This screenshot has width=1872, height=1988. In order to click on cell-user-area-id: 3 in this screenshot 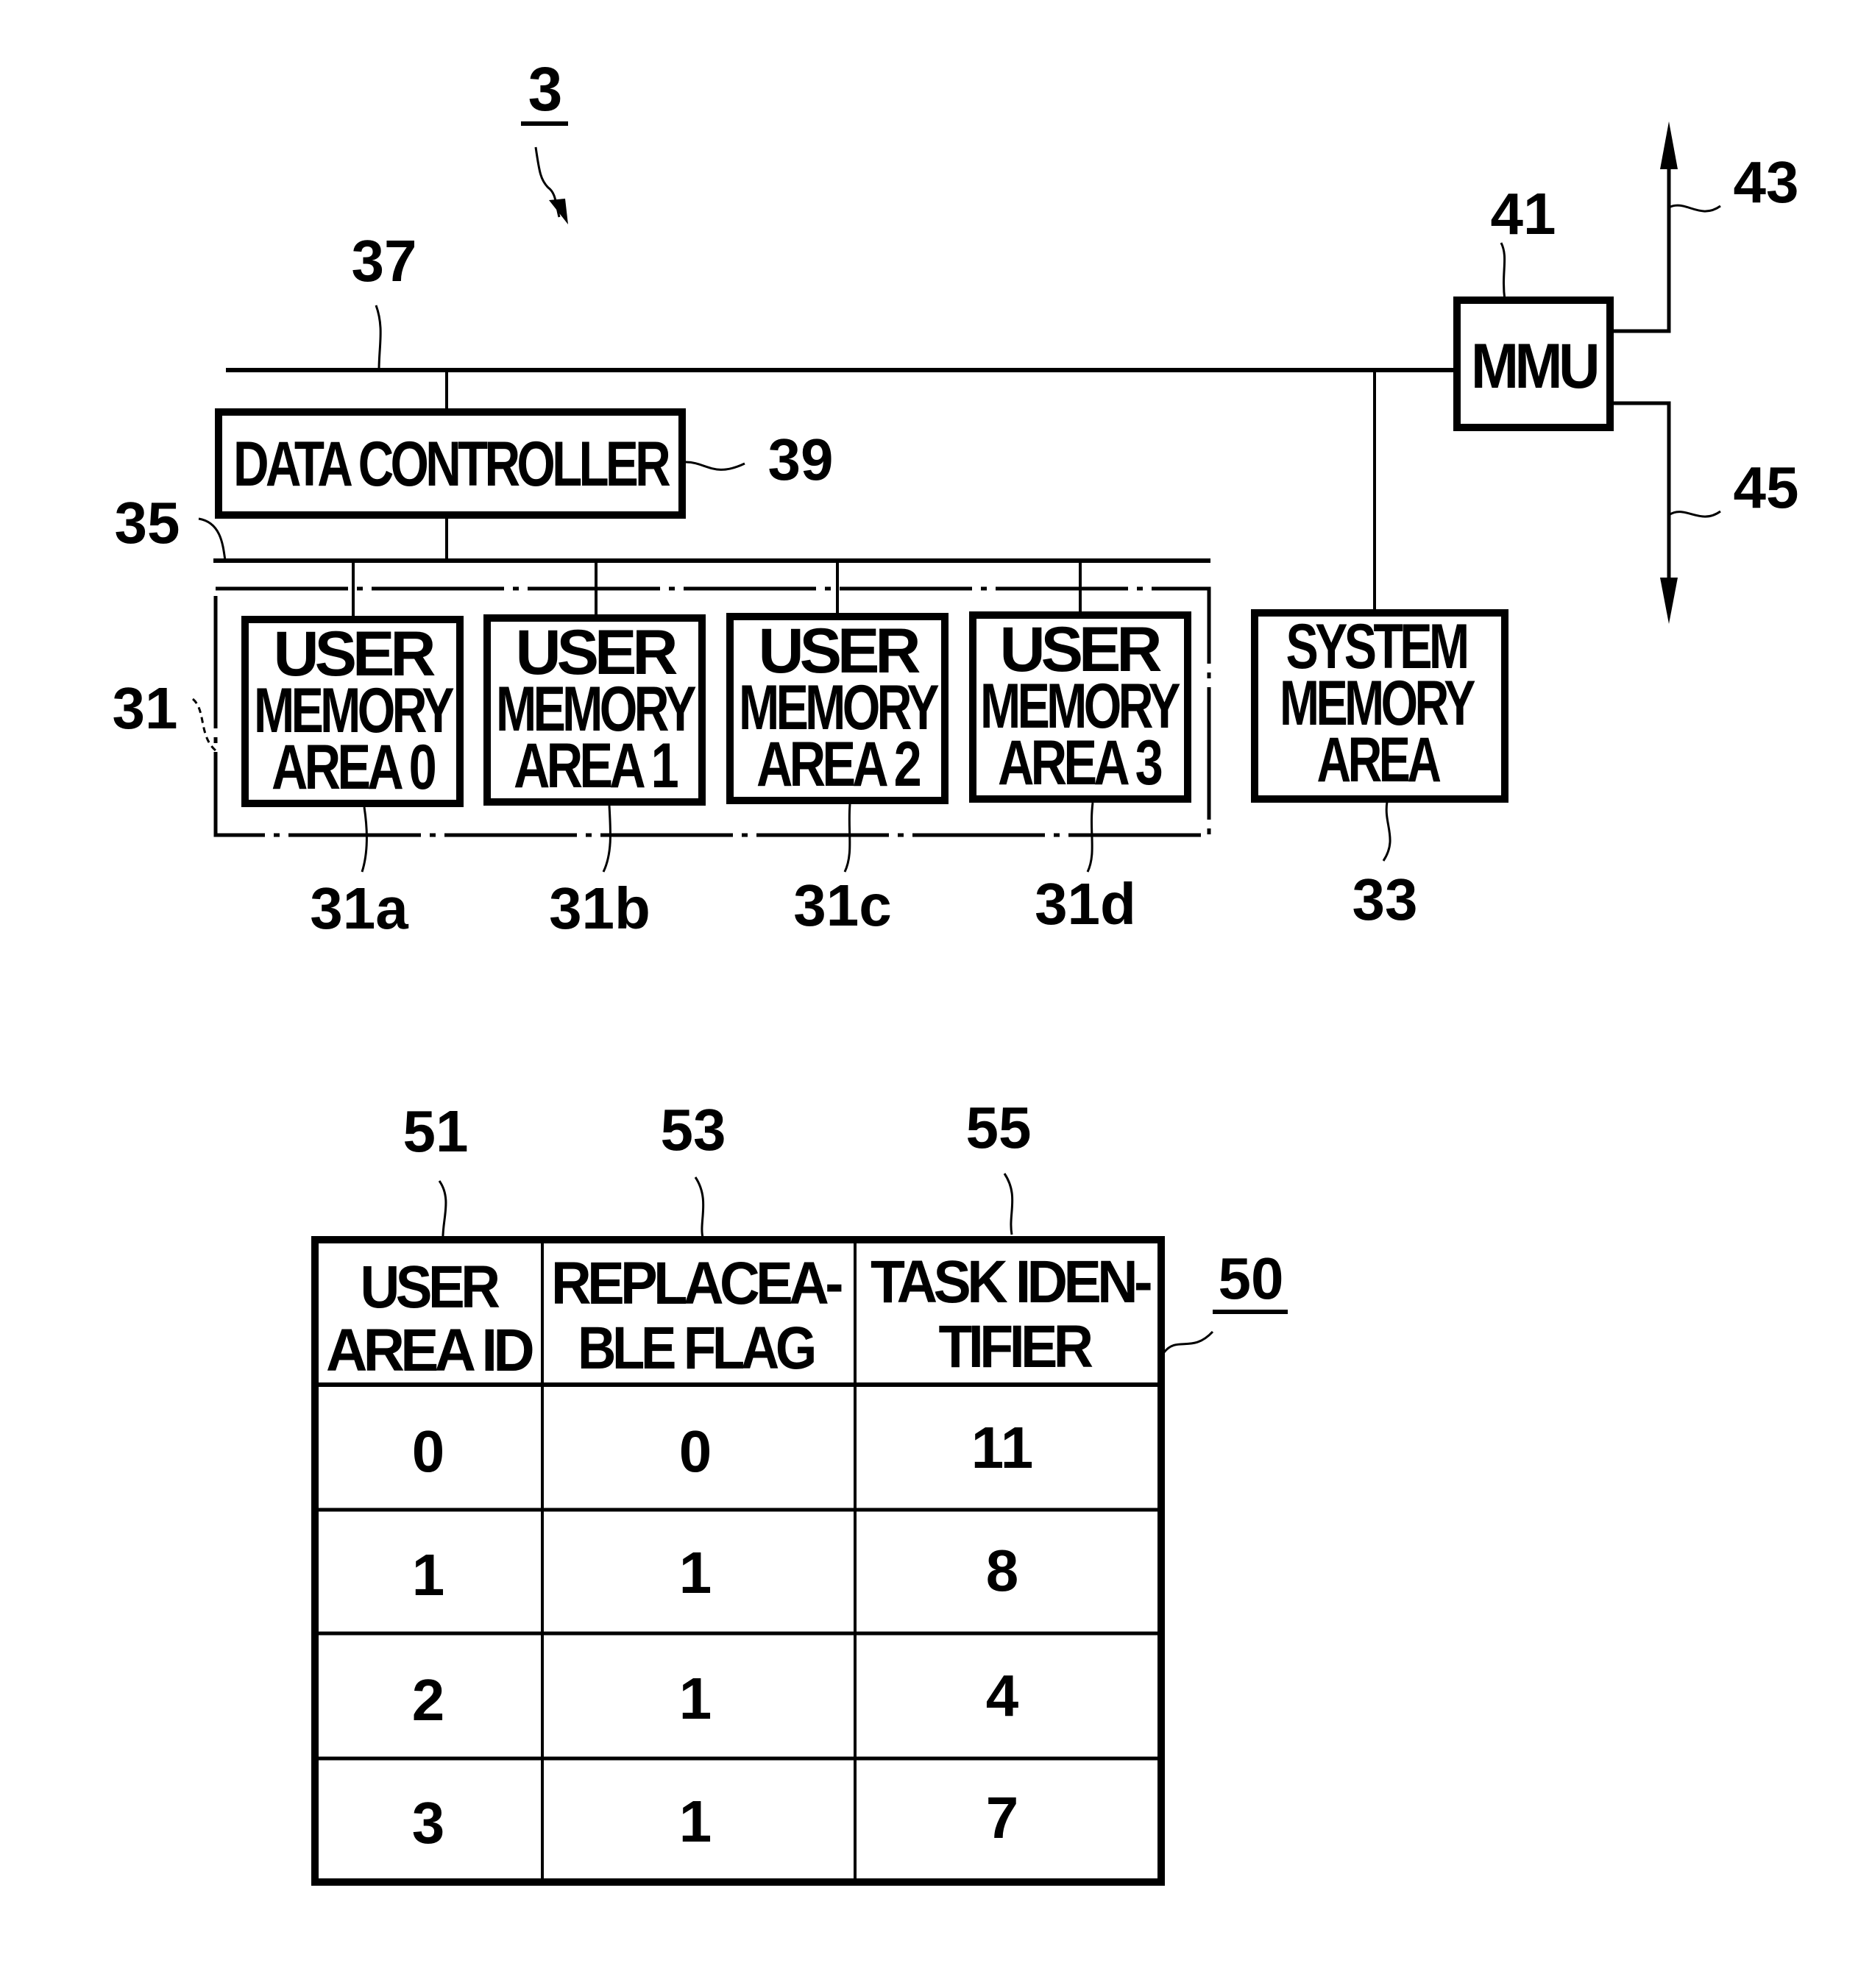, I will do `click(428, 1823)`.